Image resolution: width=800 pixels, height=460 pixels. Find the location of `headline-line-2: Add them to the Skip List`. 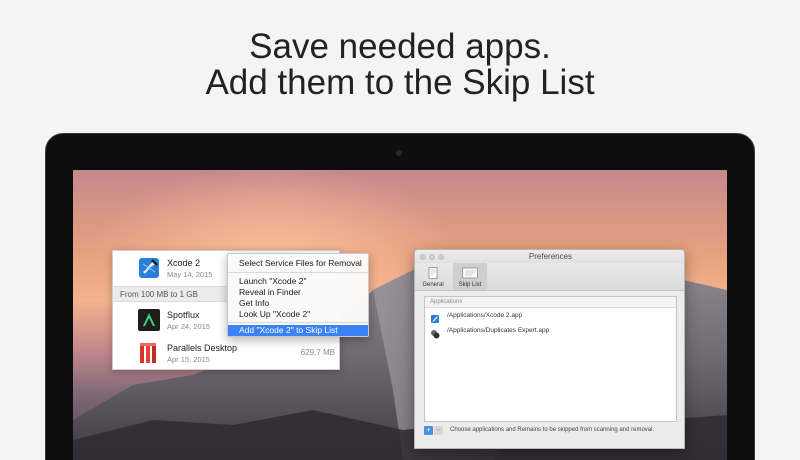

headline-line-2: Add them to the Skip List is located at coordinates (400, 82).